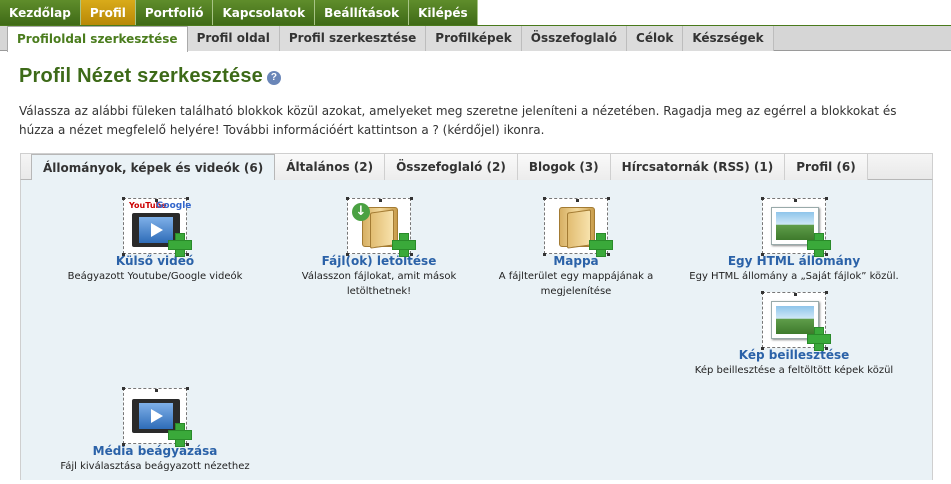 Image resolution: width=951 pixels, height=484 pixels. Describe the element at coordinates (157, 417) in the screenshot. I see `video-icon` at that location.